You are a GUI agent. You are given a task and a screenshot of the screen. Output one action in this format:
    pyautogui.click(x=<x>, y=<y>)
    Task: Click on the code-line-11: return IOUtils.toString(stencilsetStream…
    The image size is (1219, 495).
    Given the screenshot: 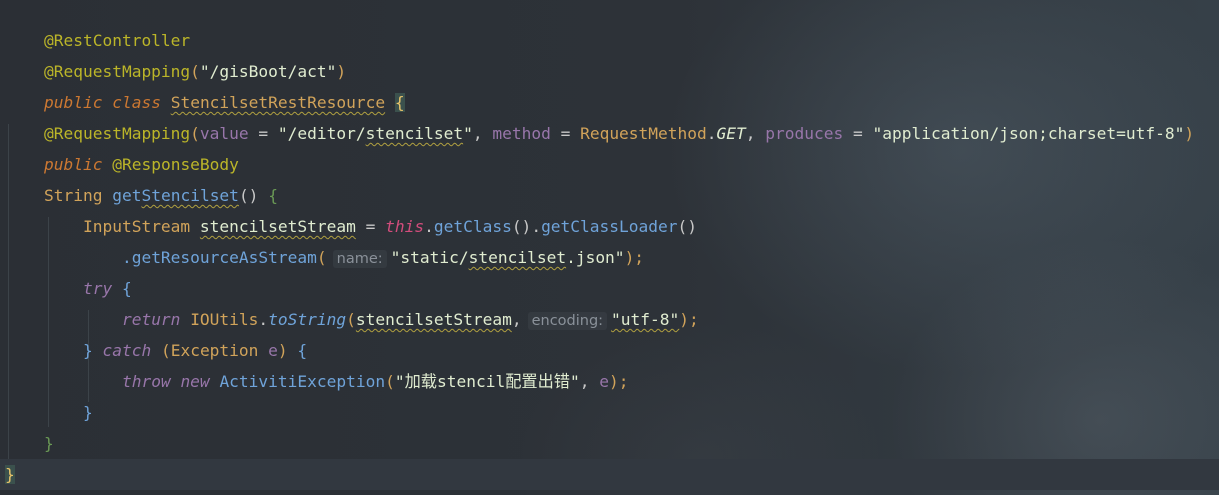 What is the action you would take?
    pyautogui.click(x=352, y=319)
    